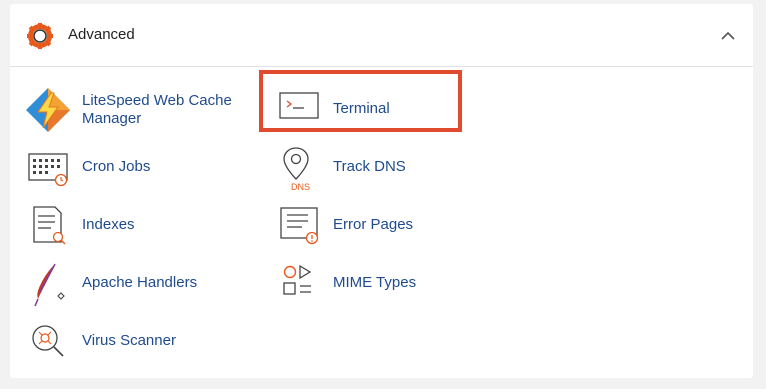 The height and width of the screenshot is (389, 766). Describe the element at coordinates (369, 166) in the screenshot. I see `item-label: Track DNS` at that location.